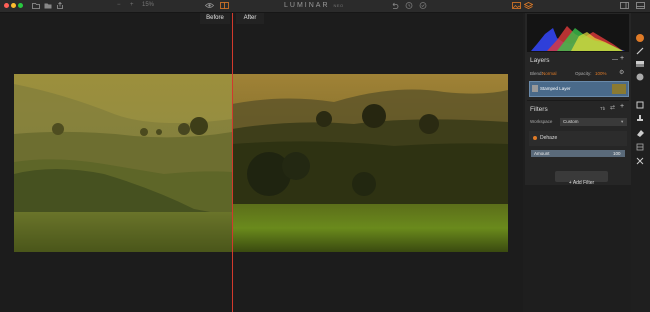 This screenshot has width=650, height=312. I want to click on add-filter-label: + Add Filter, so click(581, 183).